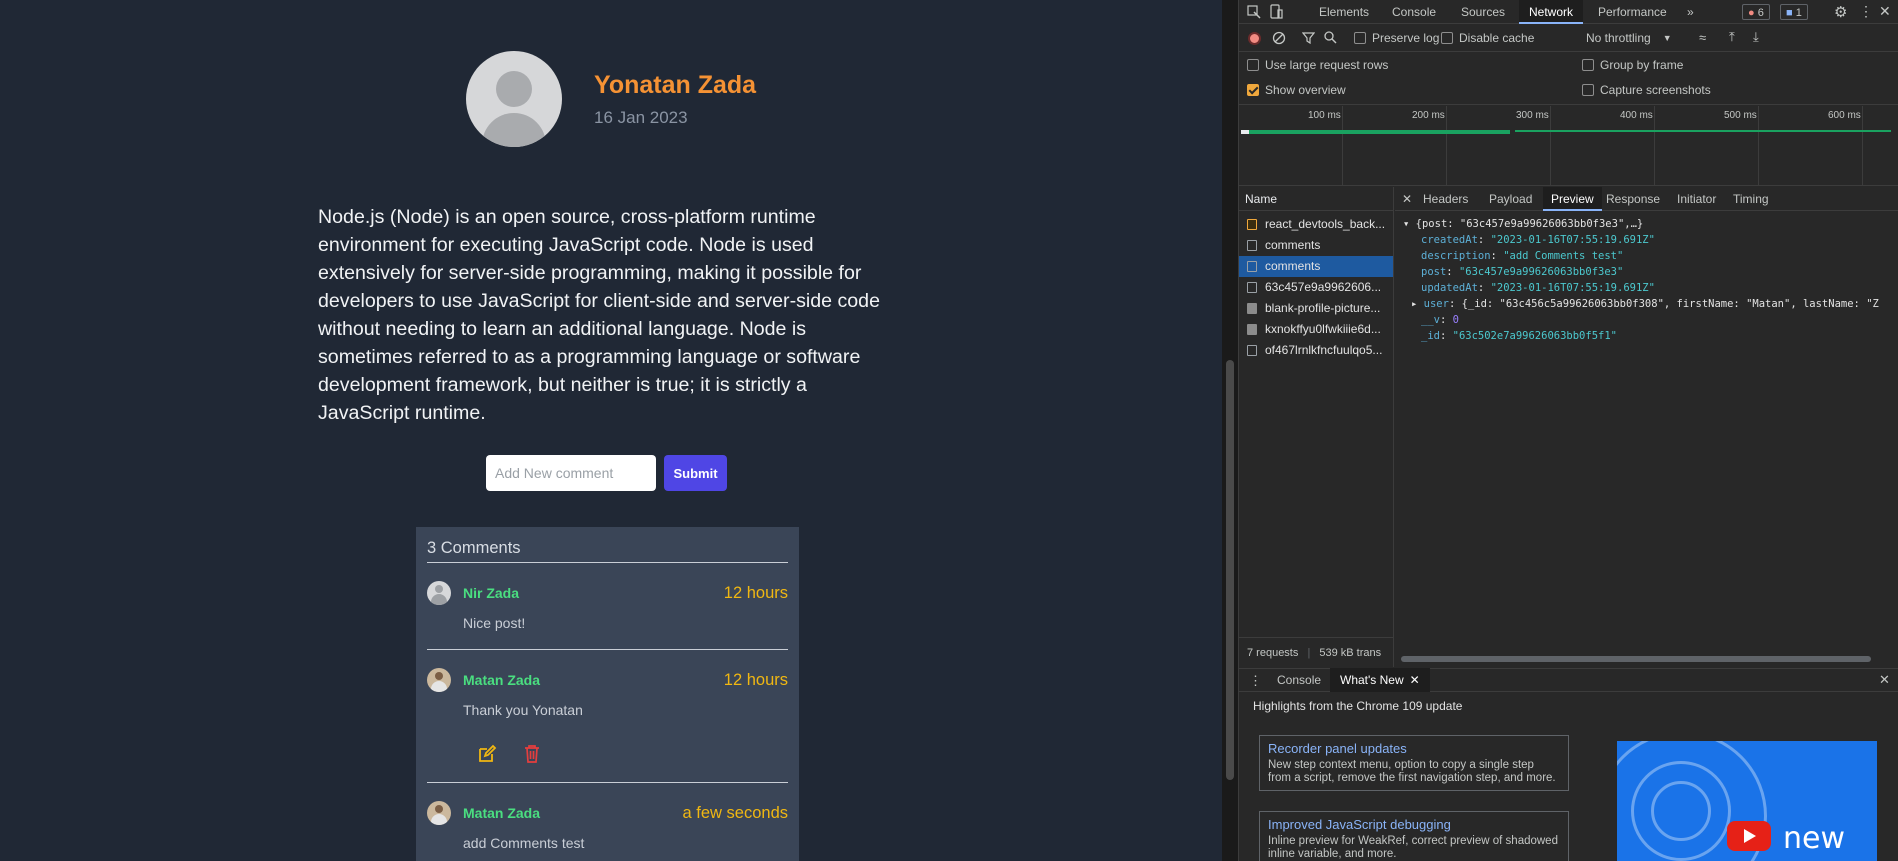 The width and height of the screenshot is (1898, 861). I want to click on tab-timing: Timing, so click(1751, 199).